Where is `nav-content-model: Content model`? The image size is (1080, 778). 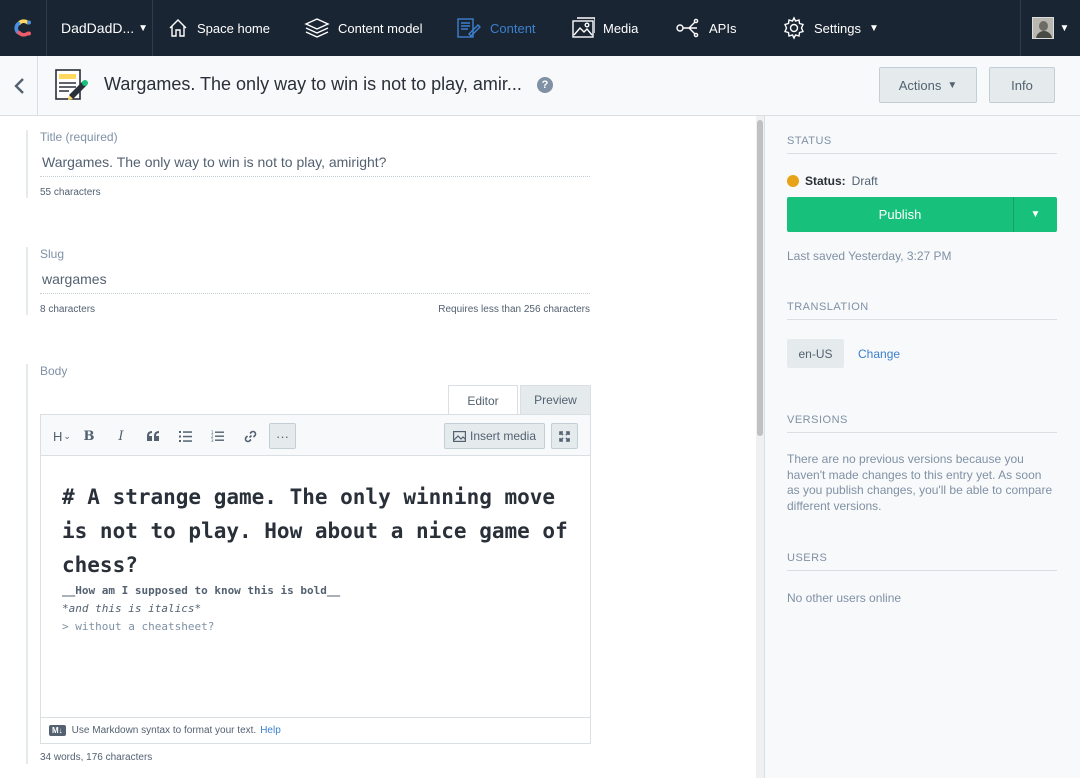 nav-content-model: Content model is located at coordinates (363, 28).